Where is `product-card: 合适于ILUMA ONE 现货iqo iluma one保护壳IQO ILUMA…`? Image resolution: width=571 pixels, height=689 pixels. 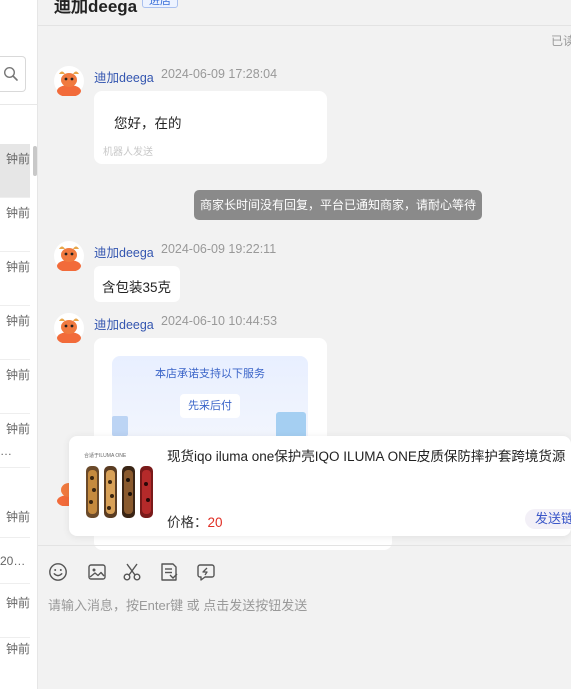
product-card: 合适于ILUMA ONE 现货iqo iluma one保护壳IQO ILUMA… is located at coordinates (320, 486).